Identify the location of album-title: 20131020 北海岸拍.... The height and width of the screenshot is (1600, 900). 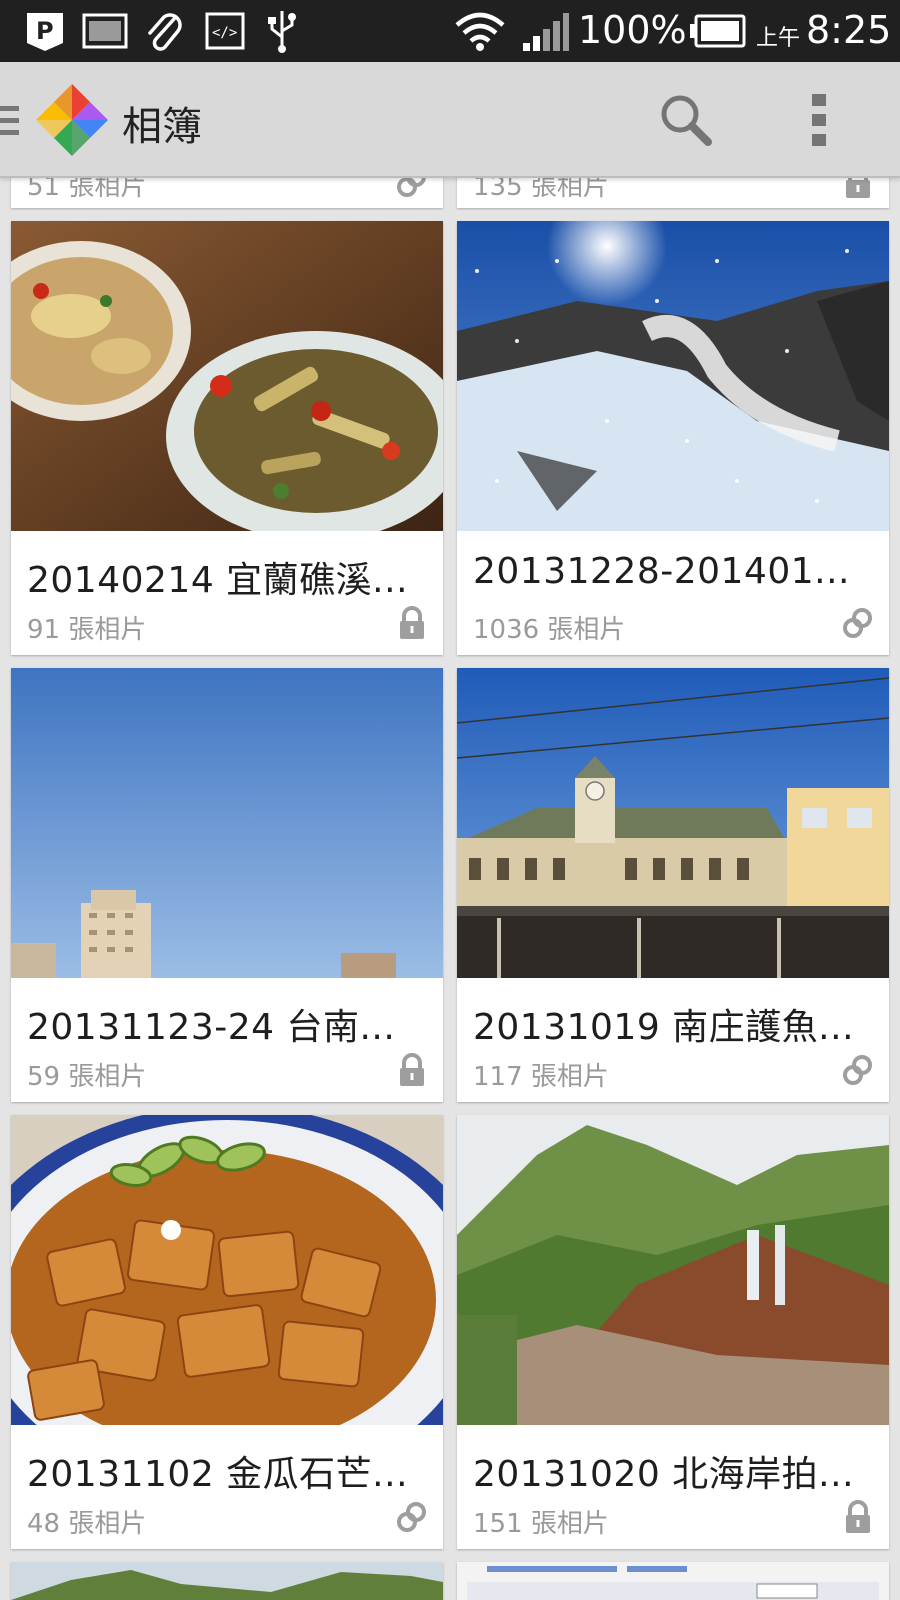
(664, 1474).